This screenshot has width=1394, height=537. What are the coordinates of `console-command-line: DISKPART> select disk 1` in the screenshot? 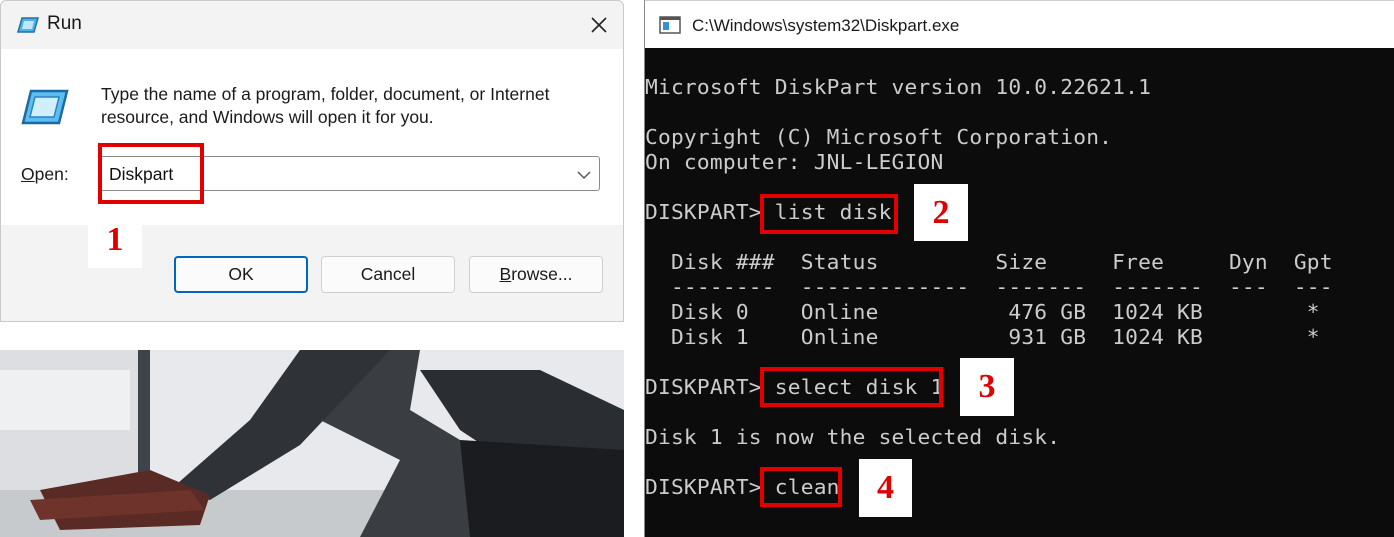 It's located at (794, 387).